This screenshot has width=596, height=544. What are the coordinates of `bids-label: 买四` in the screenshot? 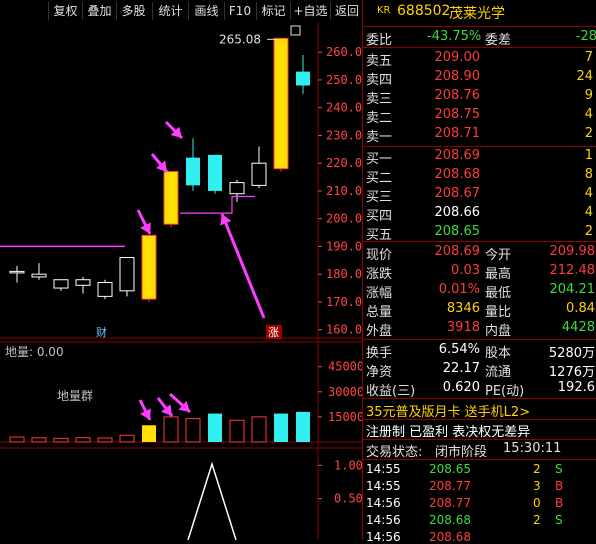 It's located at (379, 216).